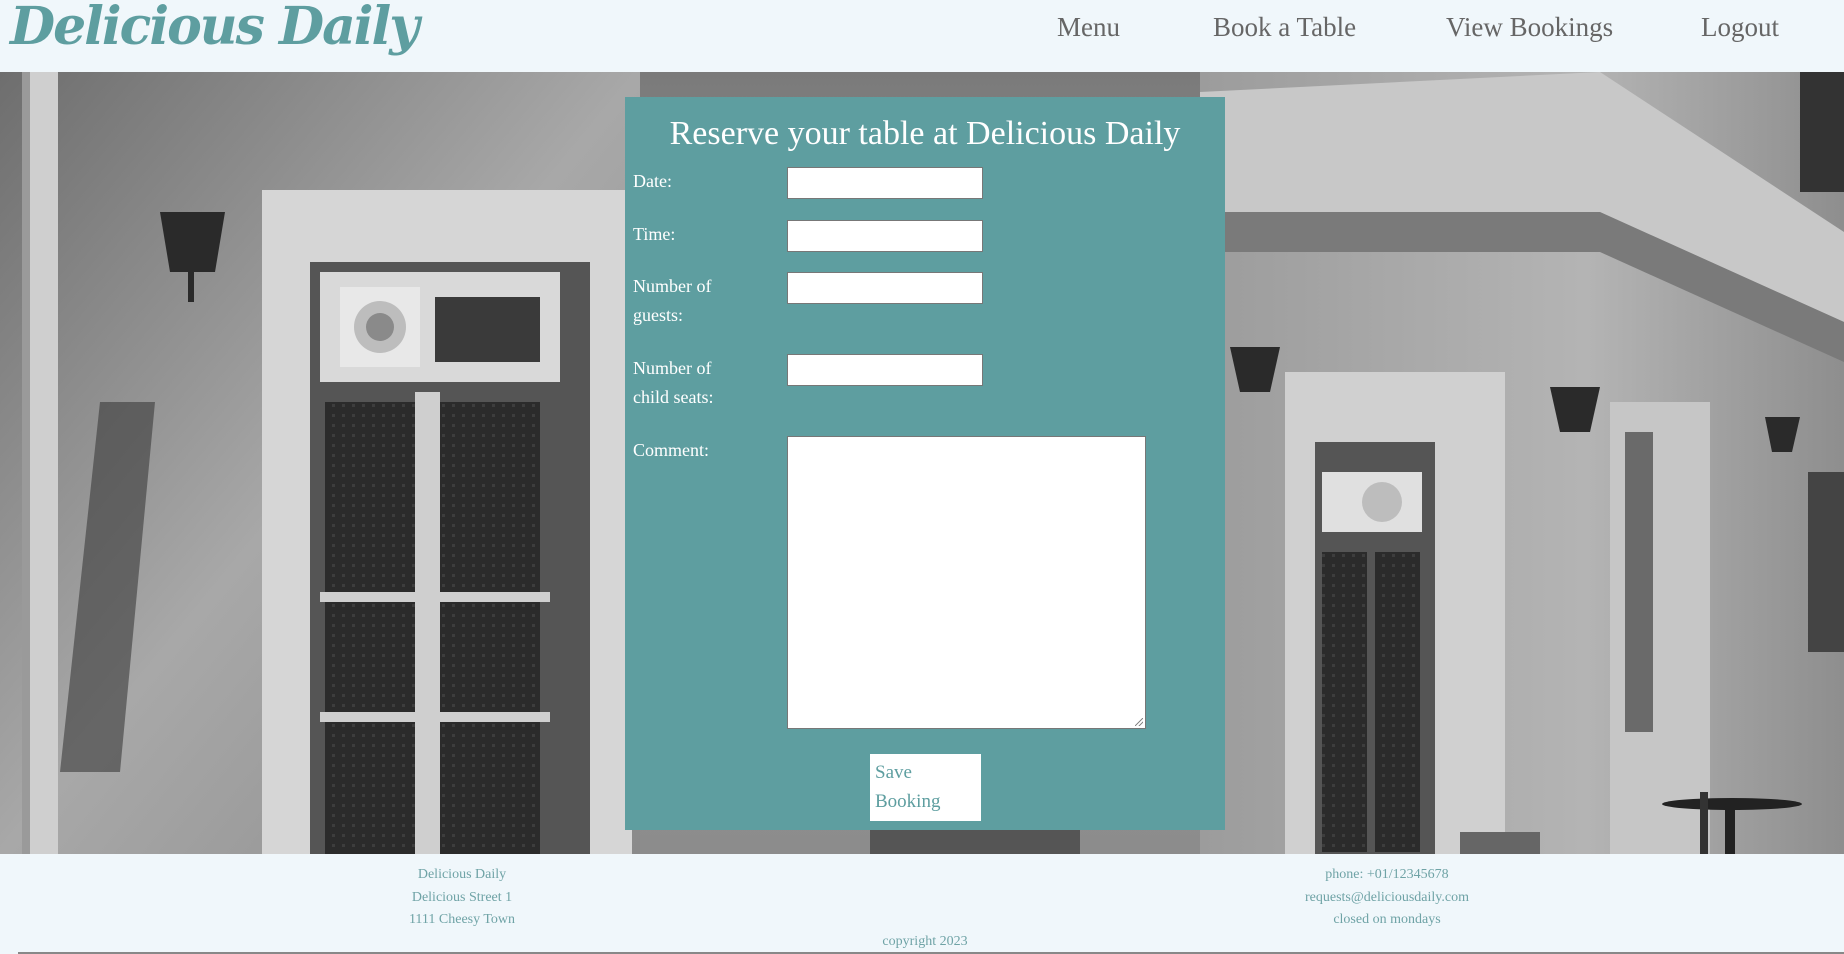 The width and height of the screenshot is (1844, 954). I want to click on site-logo: Delicious Daily, so click(214, 28).